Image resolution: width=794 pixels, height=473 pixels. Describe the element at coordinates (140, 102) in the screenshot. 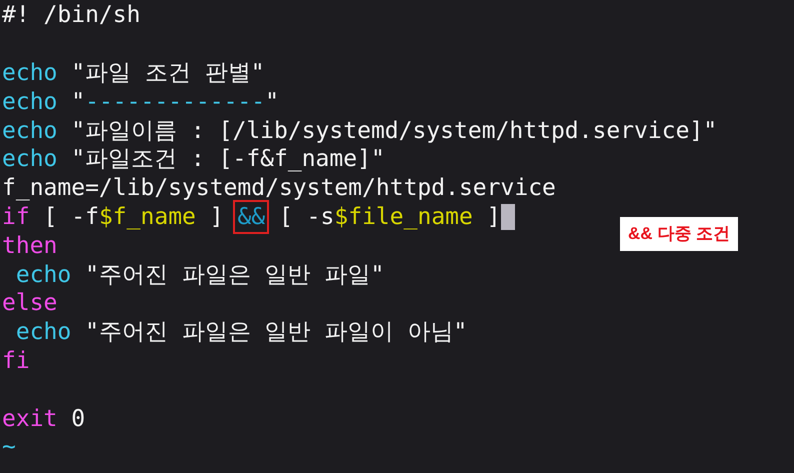

I see `code-line: echo "-------------"` at that location.